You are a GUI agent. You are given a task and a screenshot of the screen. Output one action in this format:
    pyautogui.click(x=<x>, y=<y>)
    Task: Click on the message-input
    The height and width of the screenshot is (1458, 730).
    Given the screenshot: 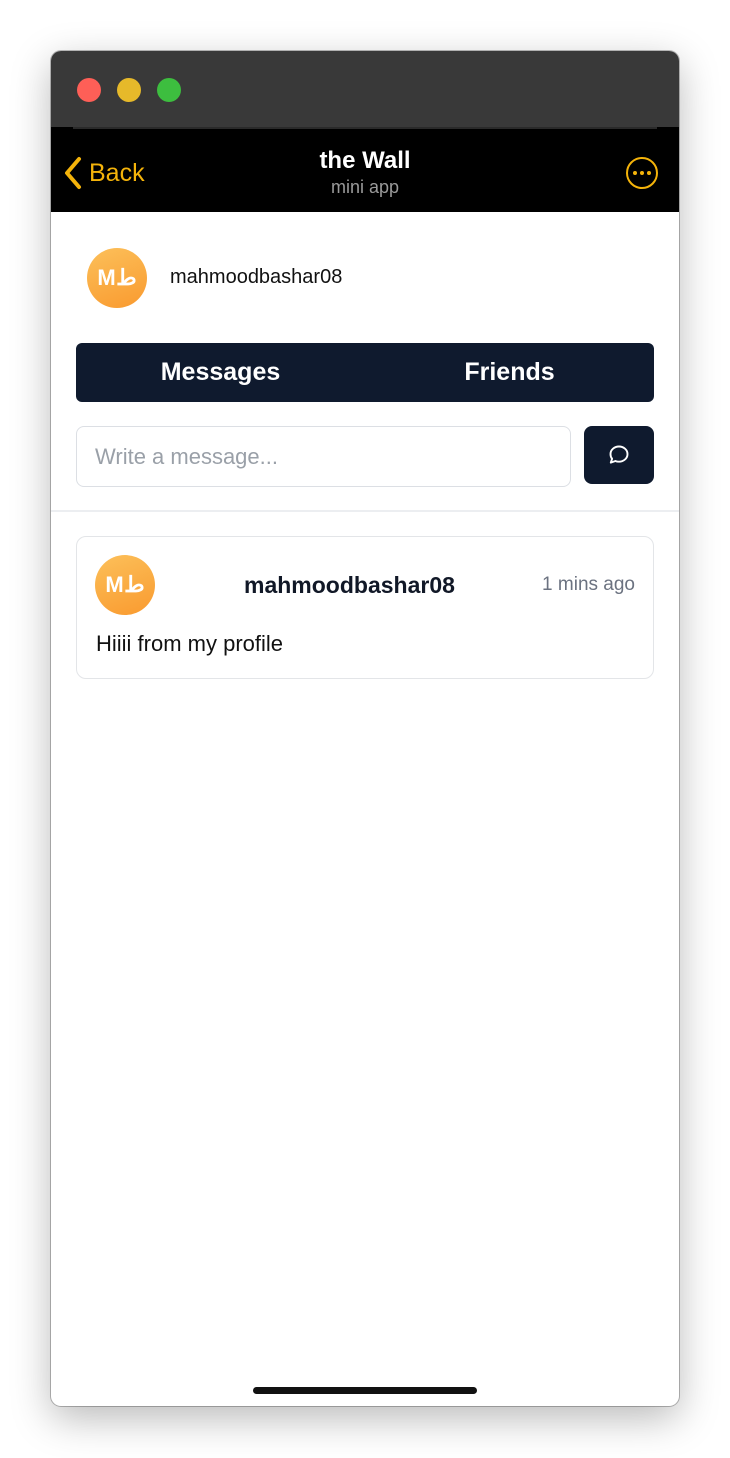 What is the action you would take?
    pyautogui.click(x=323, y=456)
    